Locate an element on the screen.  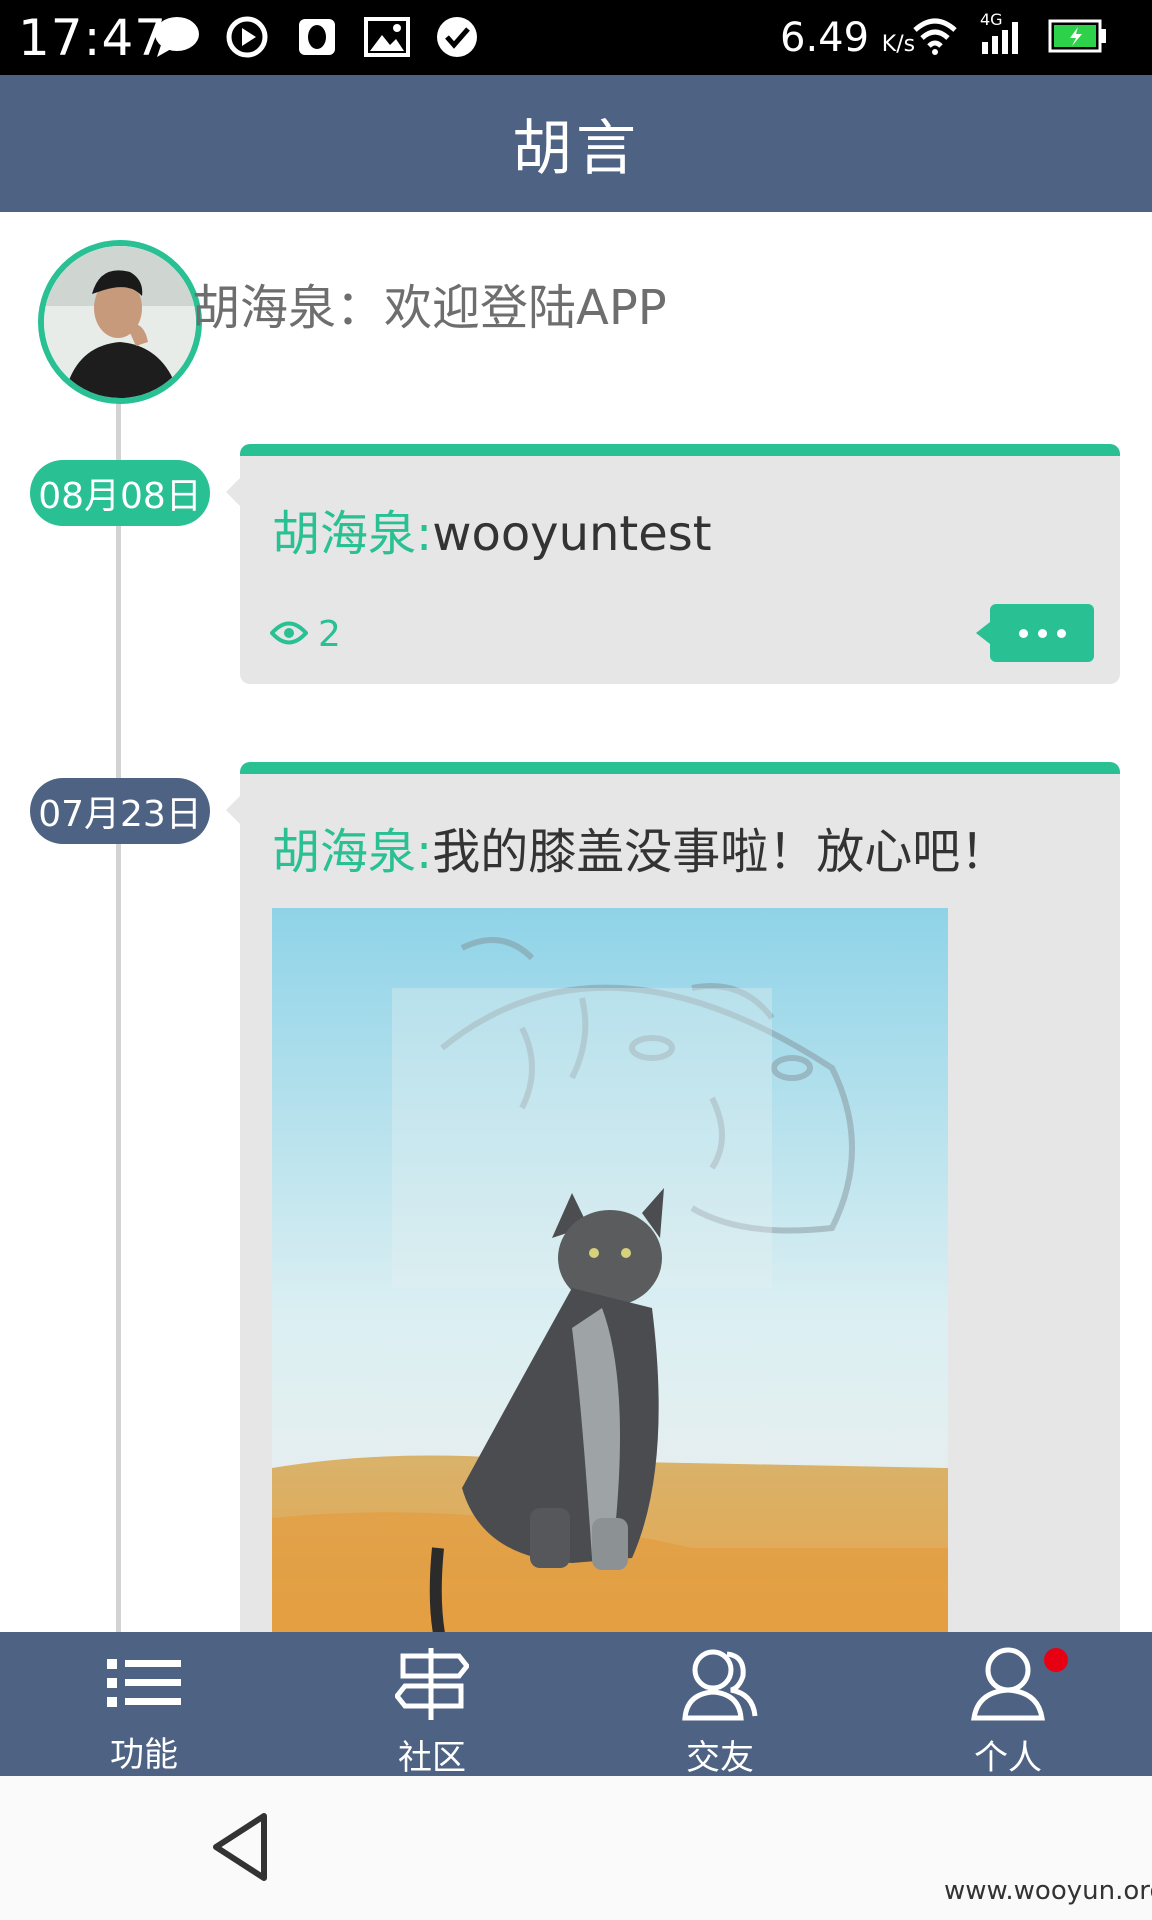
speed-unit: K/s is located at coordinates (898, 44).